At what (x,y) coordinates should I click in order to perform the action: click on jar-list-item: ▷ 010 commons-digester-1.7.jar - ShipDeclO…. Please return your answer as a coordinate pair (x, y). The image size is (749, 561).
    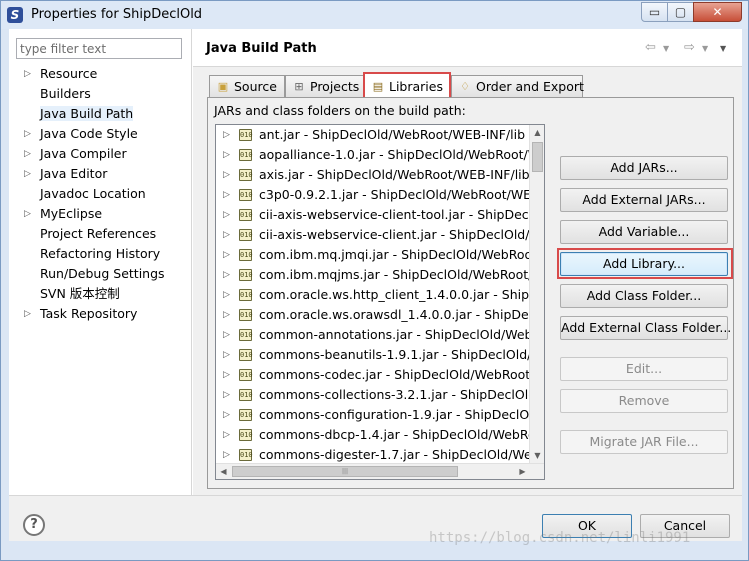
    Looking at the image, I should click on (374, 455).